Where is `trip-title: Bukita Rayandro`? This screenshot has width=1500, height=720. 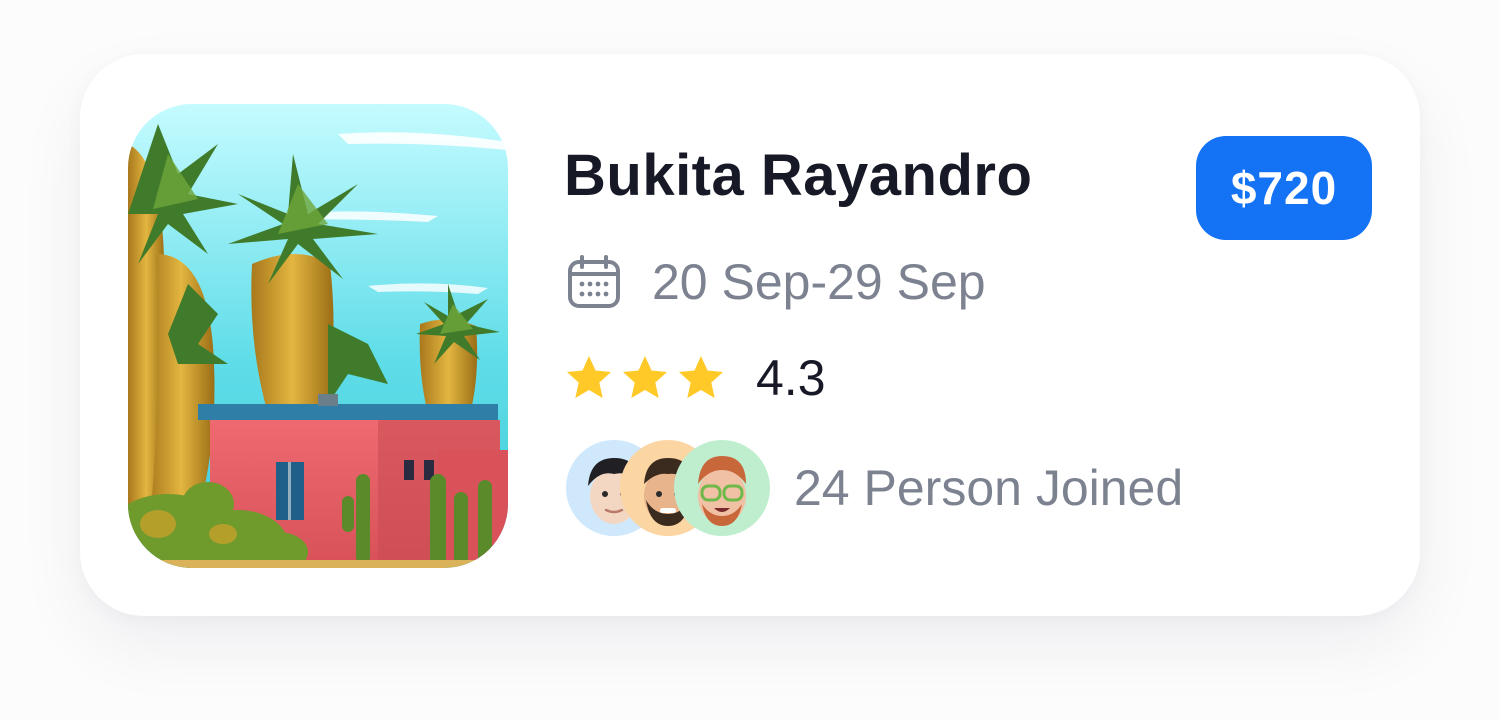
trip-title: Bukita Rayandro is located at coordinates (798, 175).